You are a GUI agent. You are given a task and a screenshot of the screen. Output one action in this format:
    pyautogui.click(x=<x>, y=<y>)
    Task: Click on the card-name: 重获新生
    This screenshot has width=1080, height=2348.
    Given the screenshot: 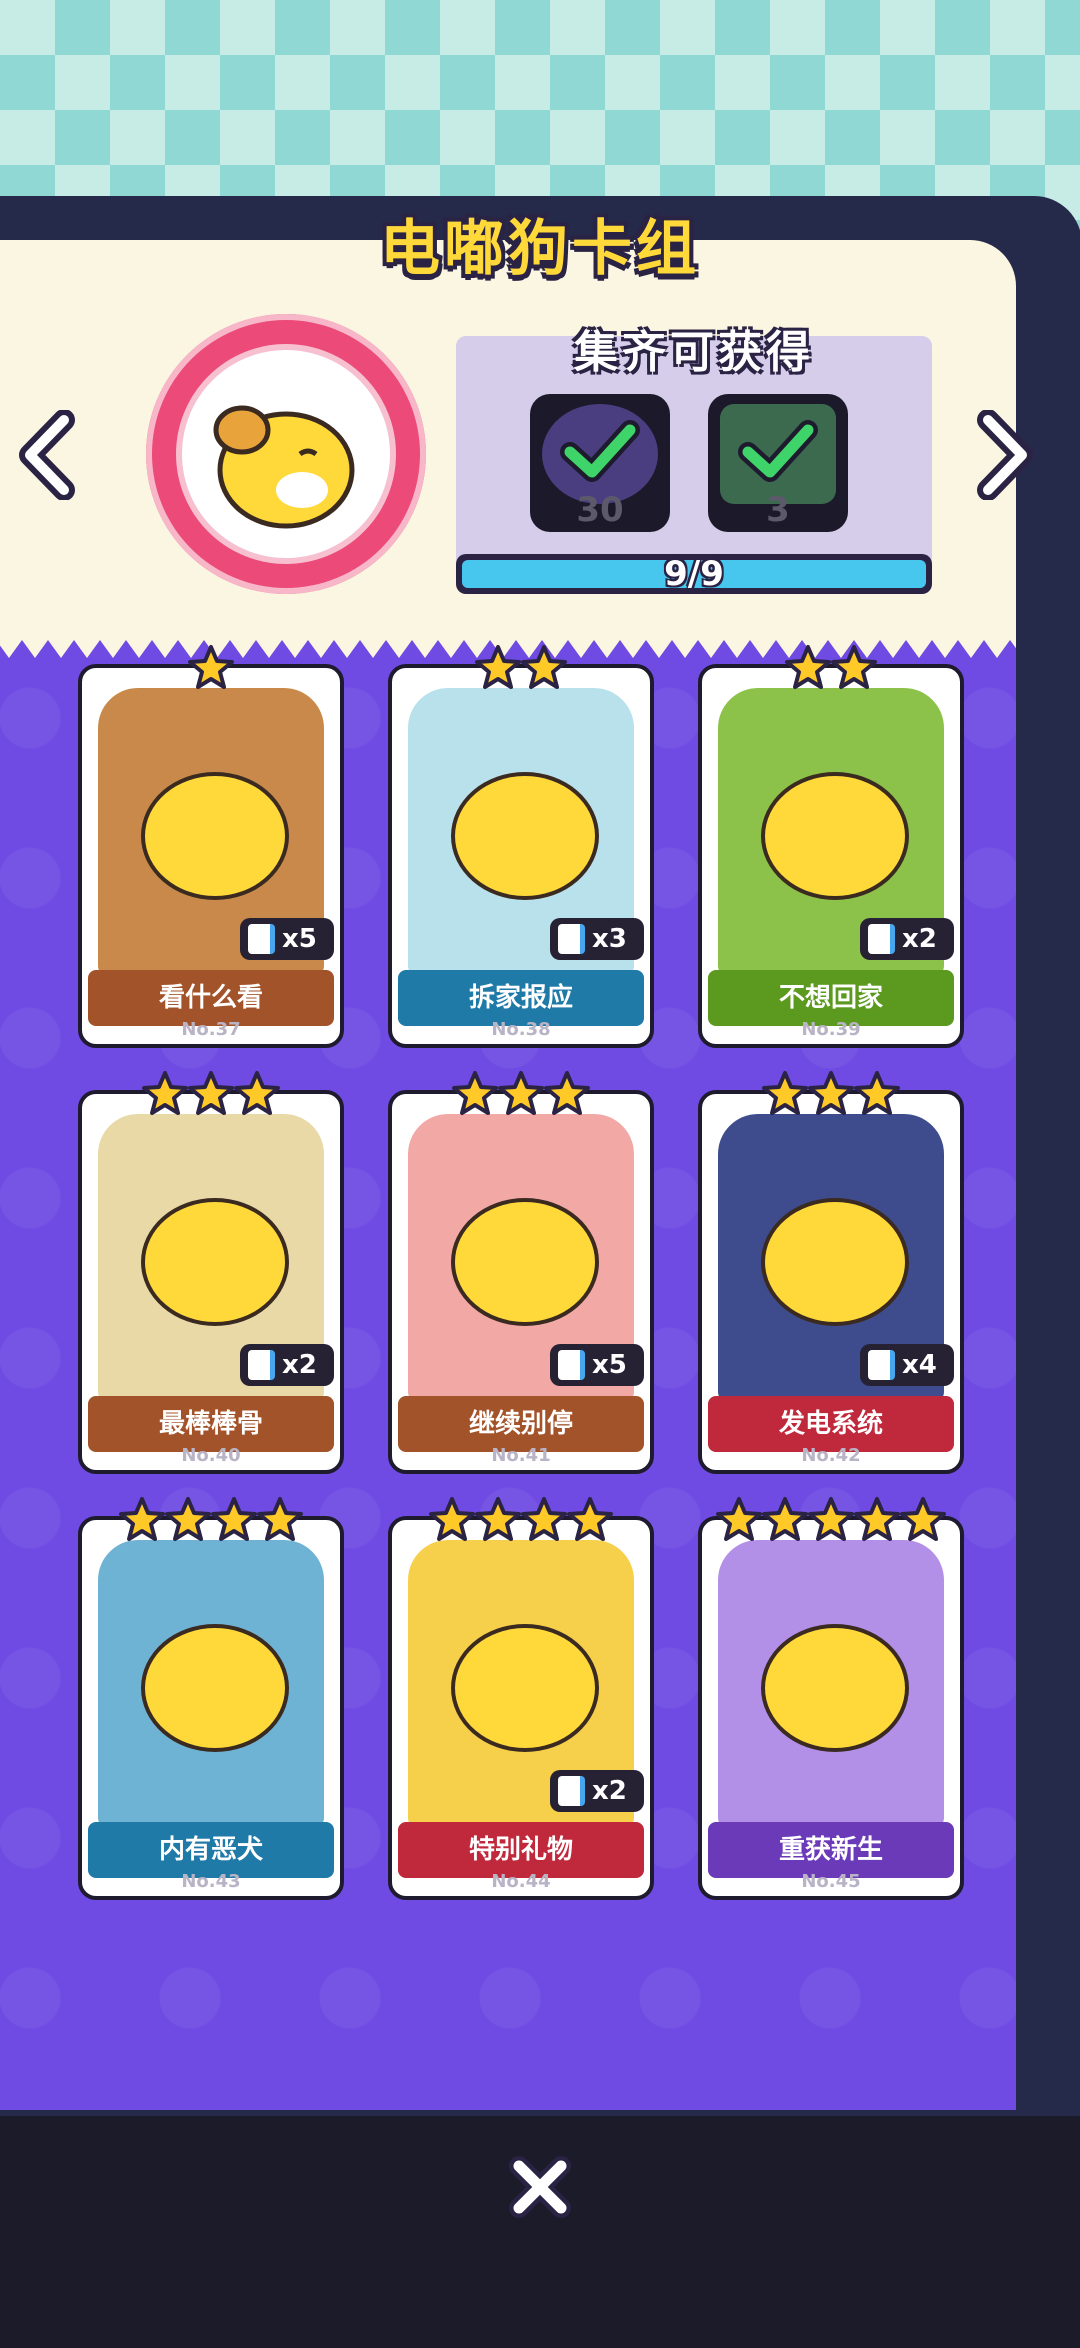 What is the action you would take?
    pyautogui.click(x=831, y=1850)
    